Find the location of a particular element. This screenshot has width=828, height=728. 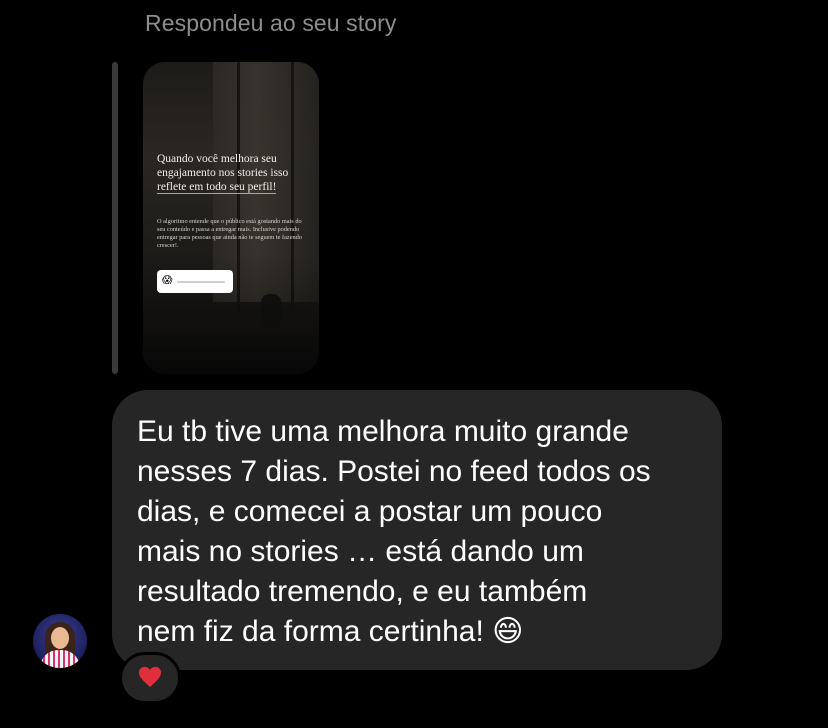

story-slider-track is located at coordinates (201, 282).